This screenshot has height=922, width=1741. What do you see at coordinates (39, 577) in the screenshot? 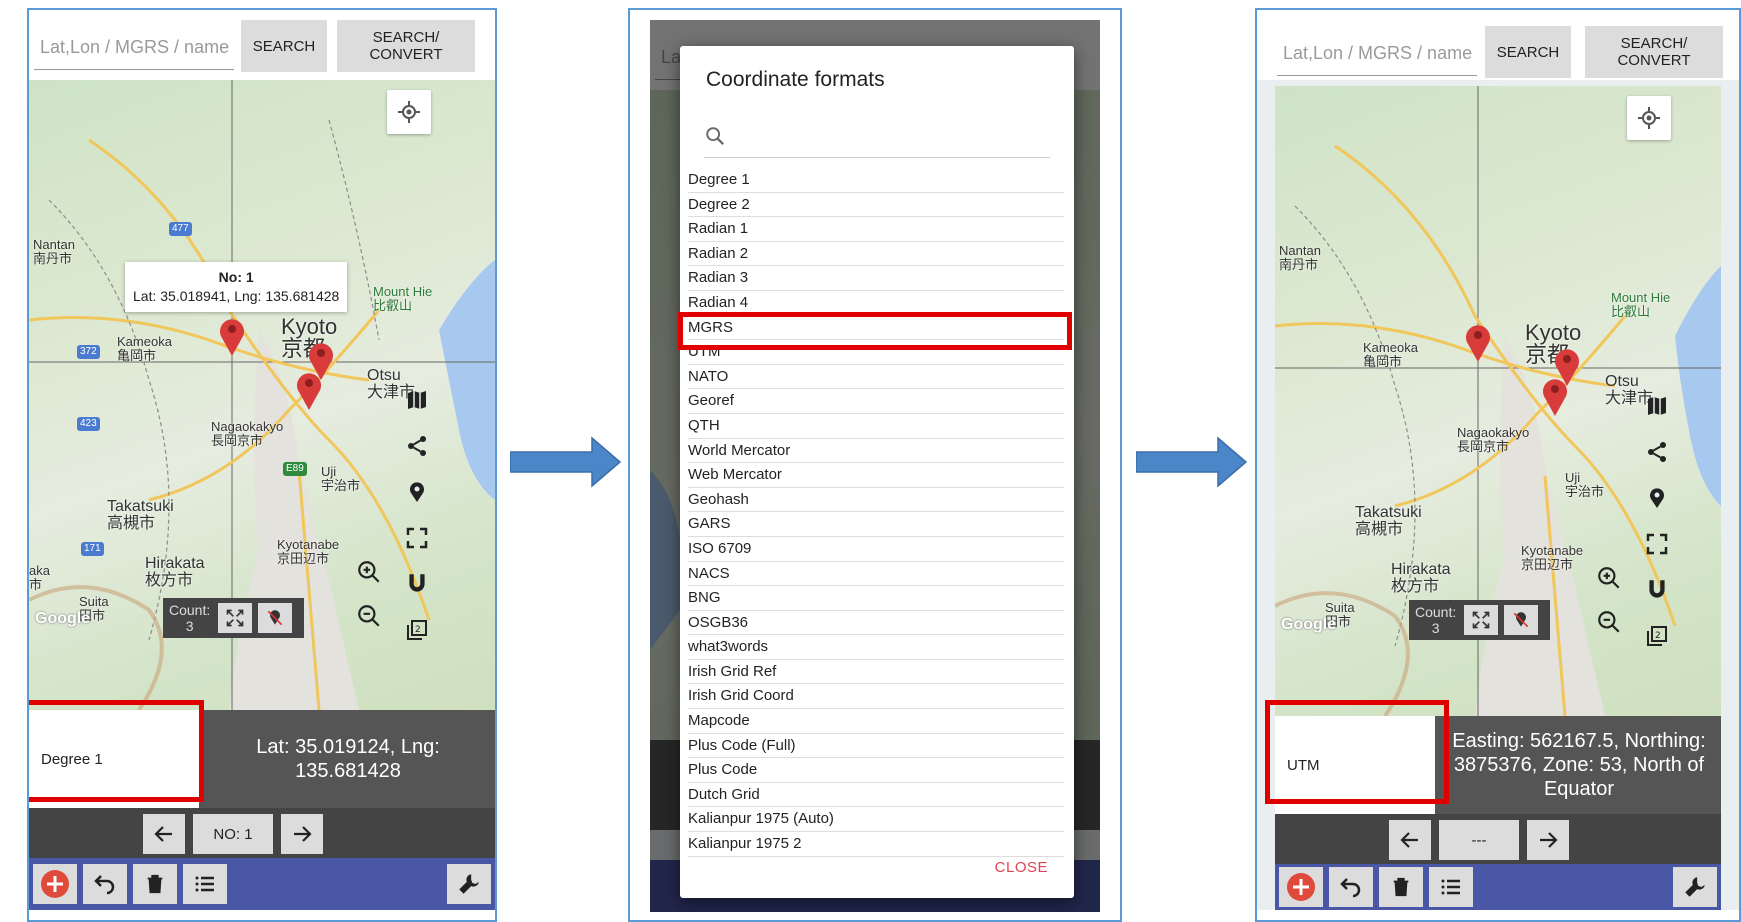
I see `place-label: aka 市` at bounding box center [39, 577].